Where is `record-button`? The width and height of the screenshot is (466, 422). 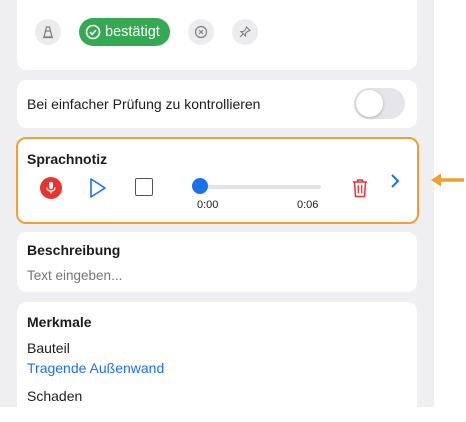
record-button is located at coordinates (51, 188).